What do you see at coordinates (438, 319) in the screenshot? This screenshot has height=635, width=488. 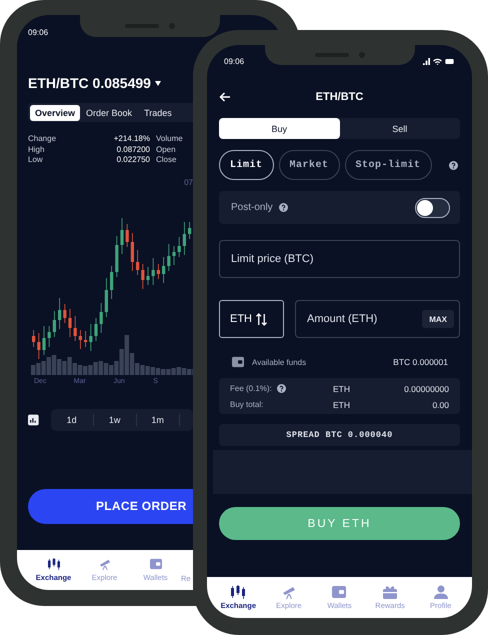 I see `max-button: MAX` at bounding box center [438, 319].